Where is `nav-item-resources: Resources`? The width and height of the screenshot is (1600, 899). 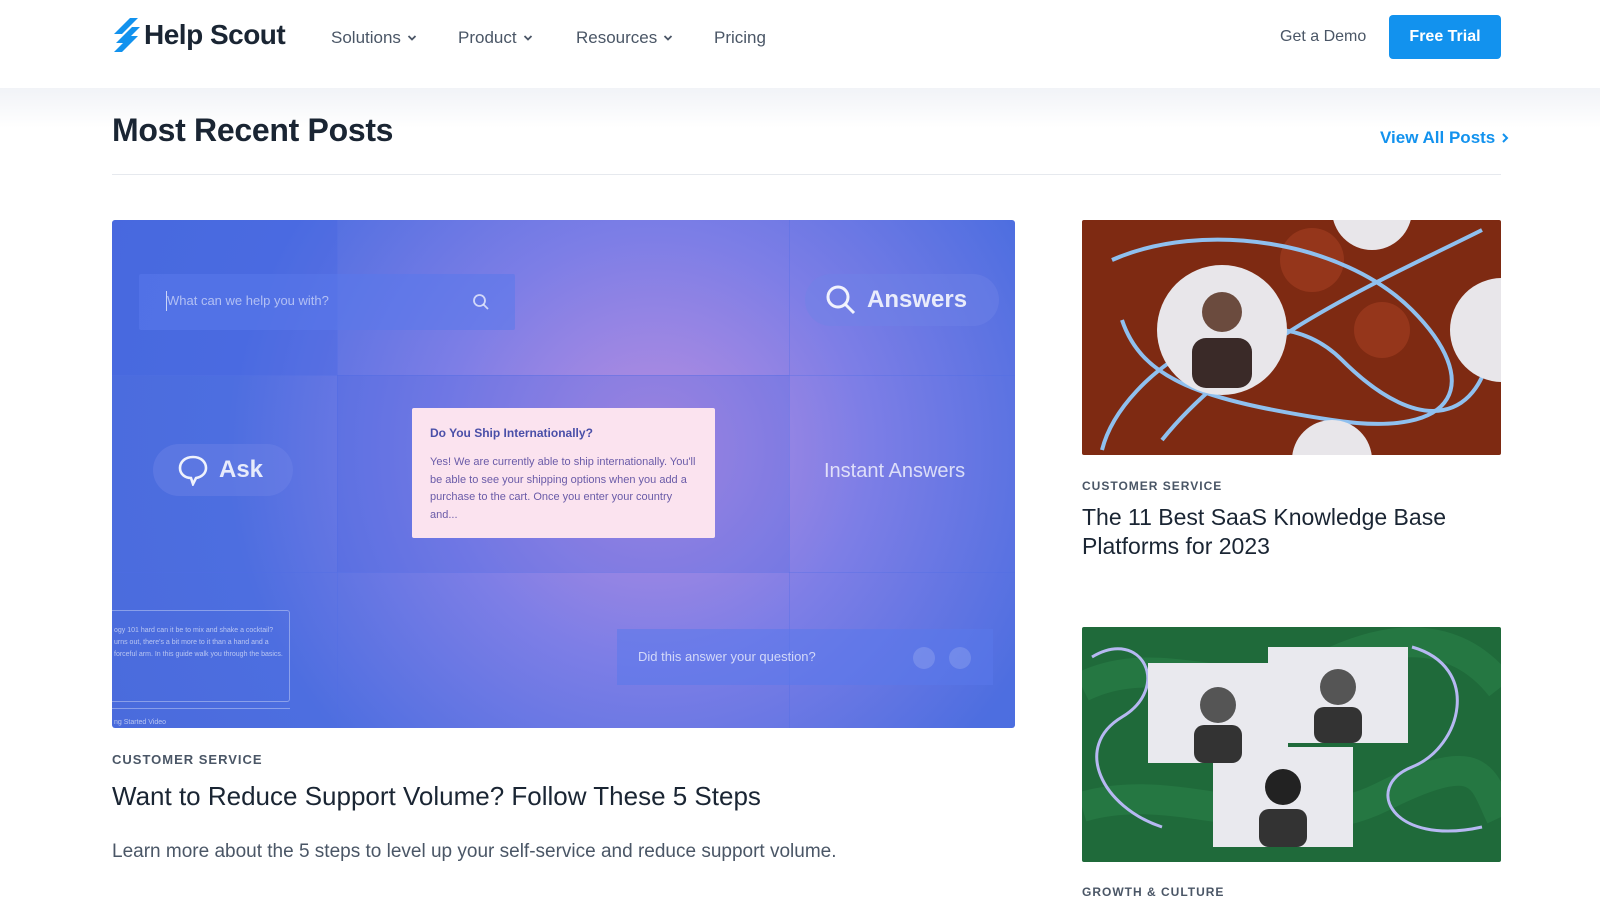
nav-item-resources: Resources is located at coordinates (645, 38).